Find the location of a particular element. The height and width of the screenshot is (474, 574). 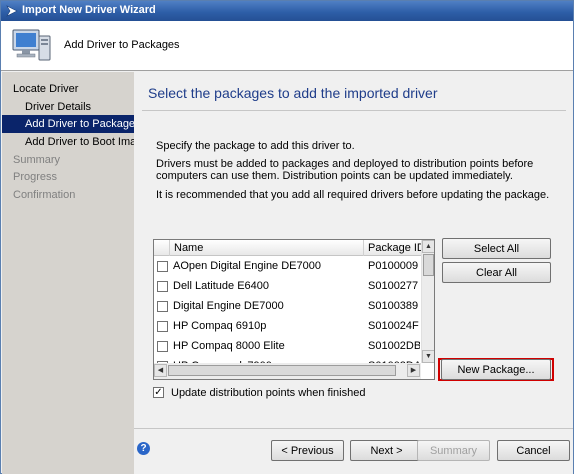

step-progress: Progress is located at coordinates (35, 177).